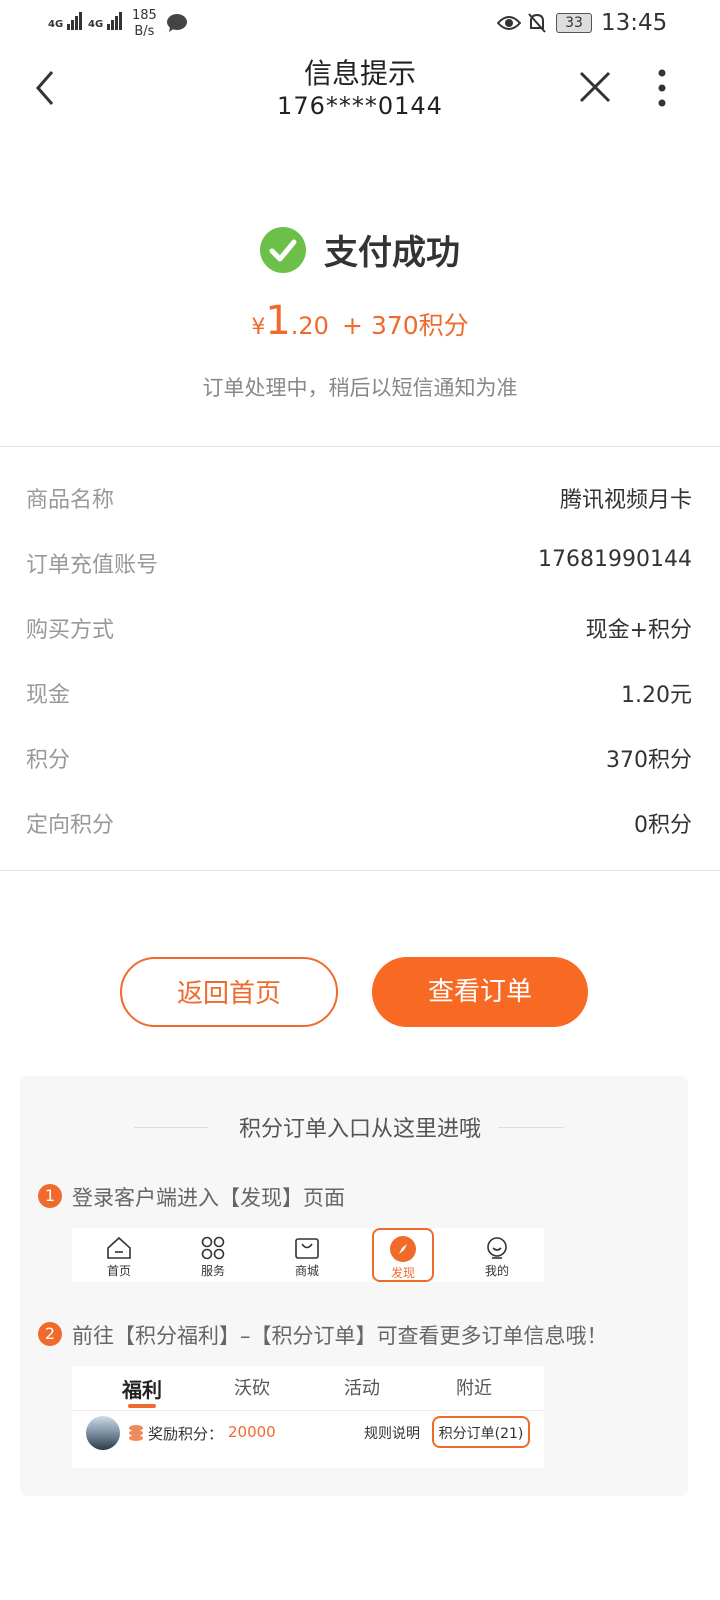 The image size is (720, 1600). I want to click on tab-service: 服务, so click(213, 1255).